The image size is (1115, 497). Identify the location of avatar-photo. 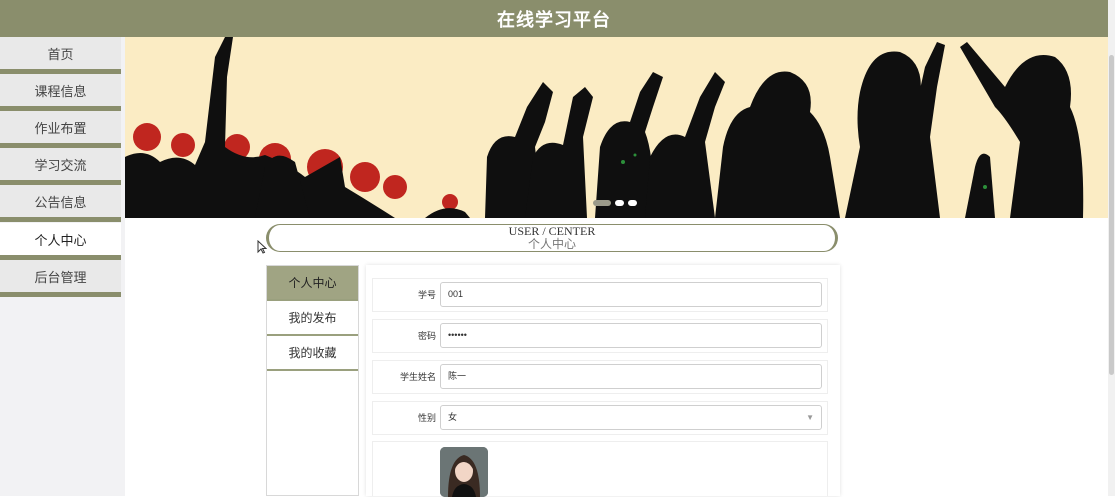
(464, 472).